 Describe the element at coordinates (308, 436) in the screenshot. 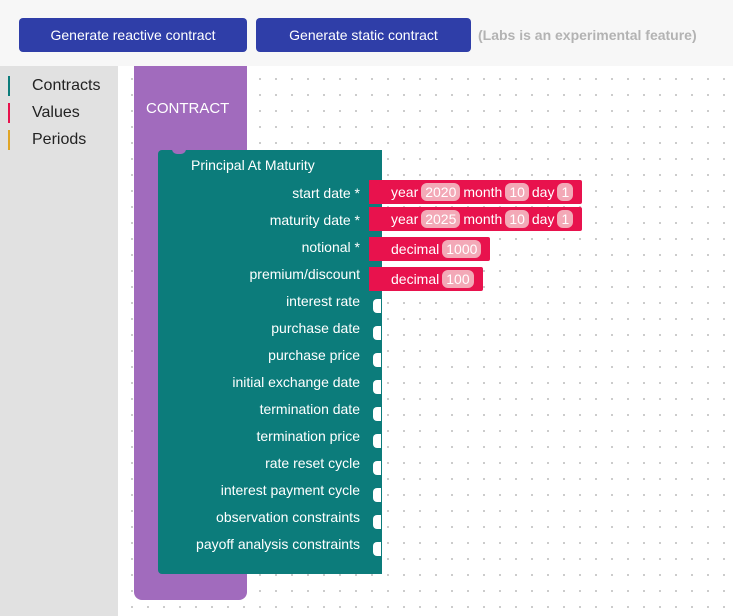

I see `field-termination-price: termination price` at that location.